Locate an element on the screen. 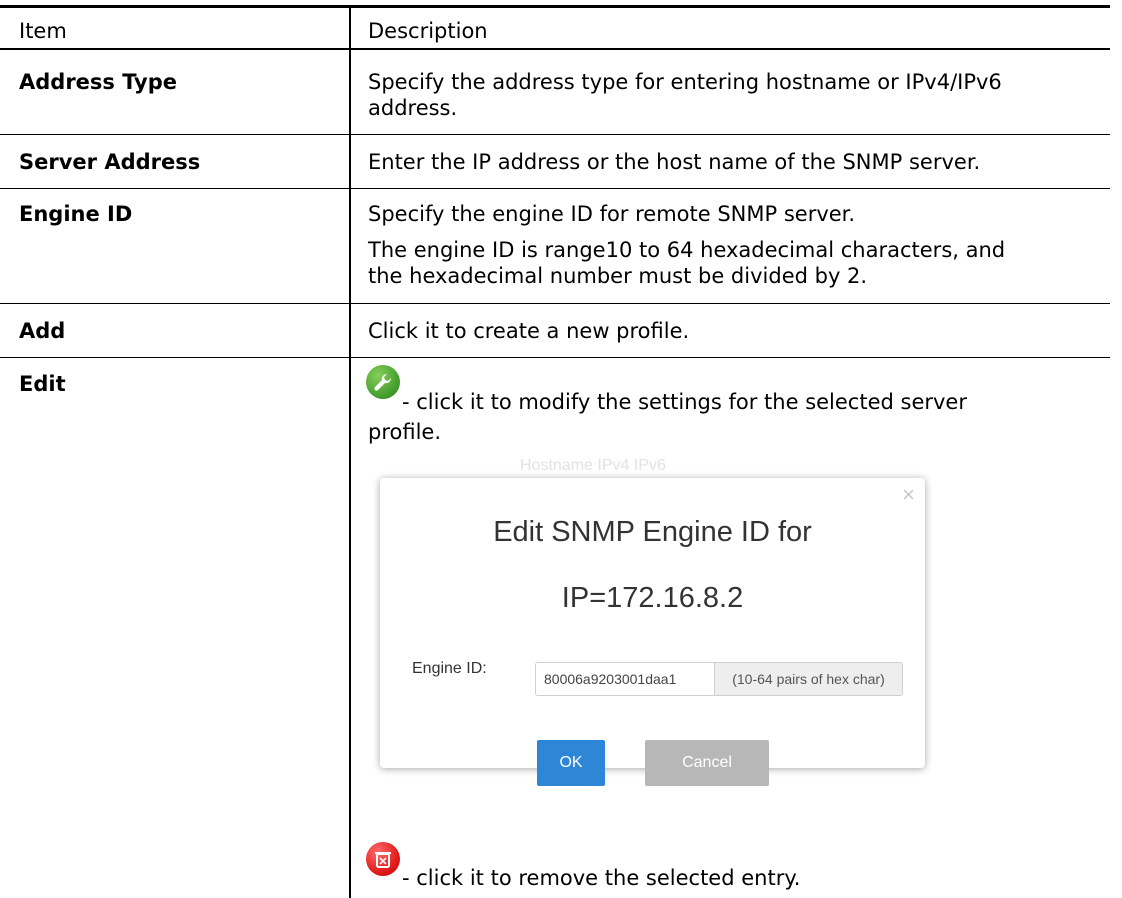 The image size is (1122, 898). background-radio-options: Hostname IPv4 IPv6 is located at coordinates (593, 465).